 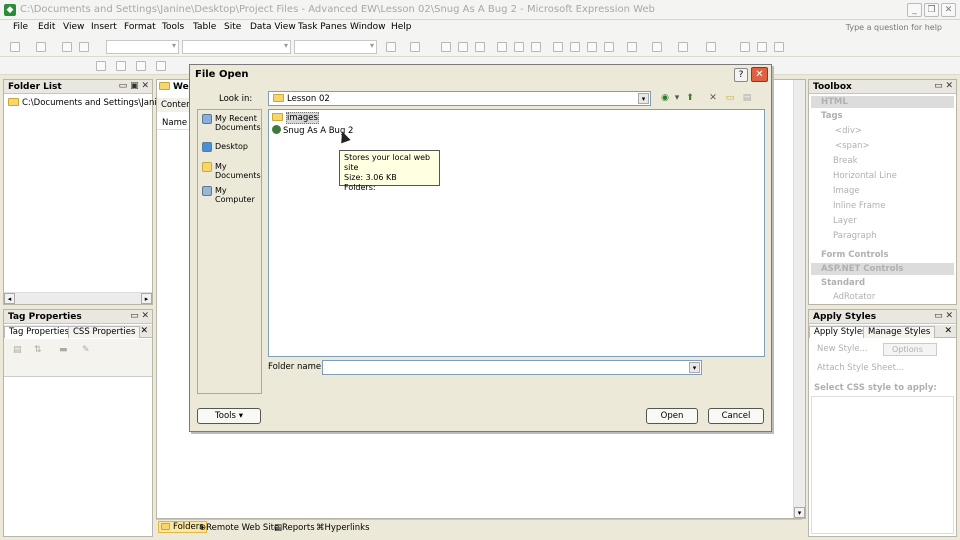 I want to click on menu-table: Table, so click(x=204, y=27).